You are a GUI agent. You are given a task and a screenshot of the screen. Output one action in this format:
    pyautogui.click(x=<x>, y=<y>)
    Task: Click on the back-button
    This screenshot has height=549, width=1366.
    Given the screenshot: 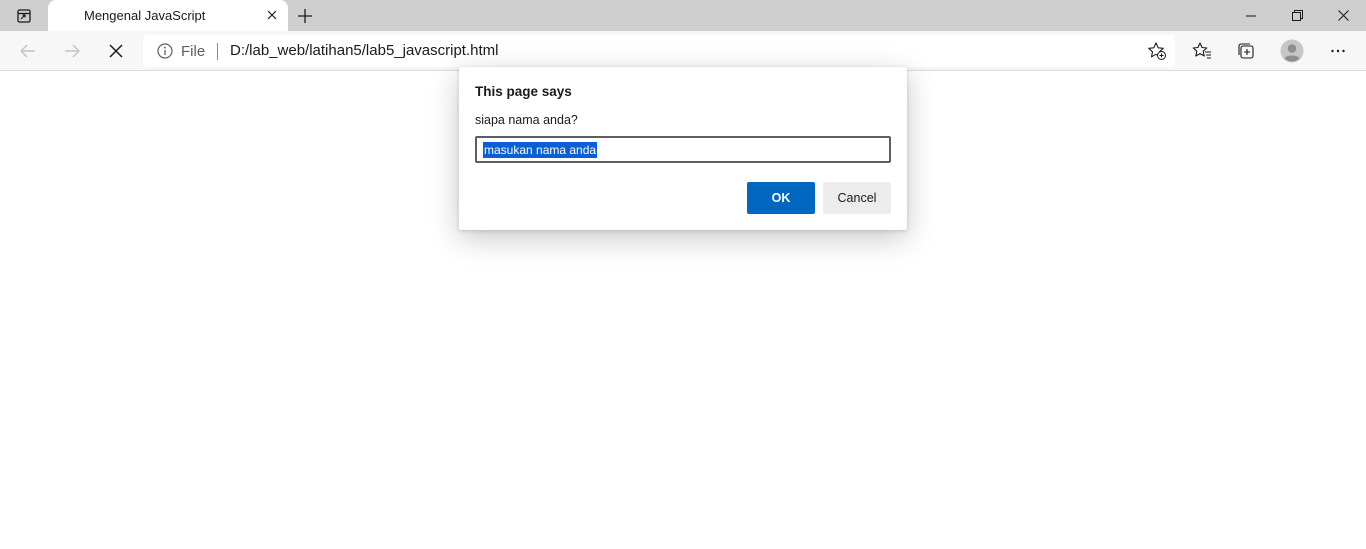 What is the action you would take?
    pyautogui.click(x=28, y=51)
    